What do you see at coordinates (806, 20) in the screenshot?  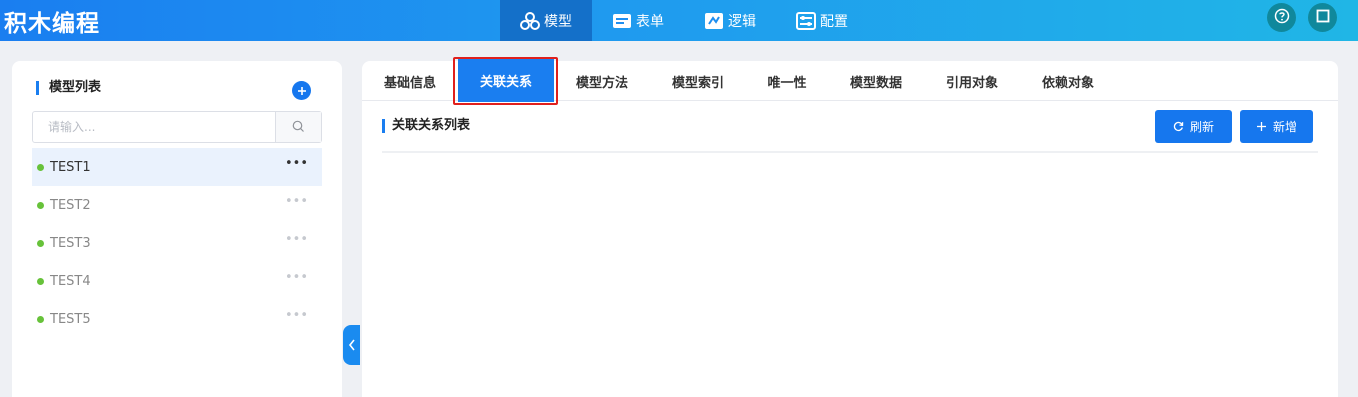 I see `config-icon` at bounding box center [806, 20].